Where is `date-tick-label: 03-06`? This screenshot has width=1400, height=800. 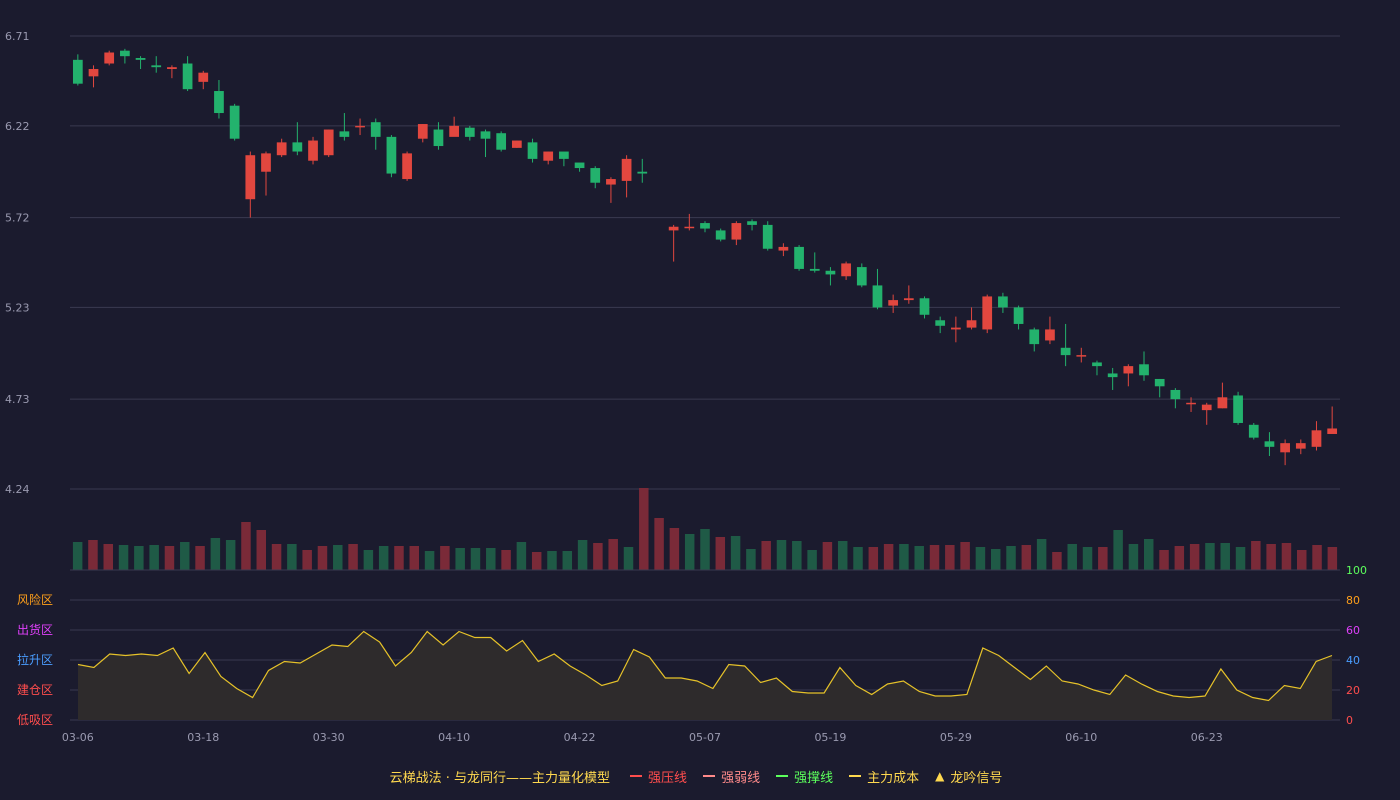
date-tick-label: 03-06 is located at coordinates (78, 737).